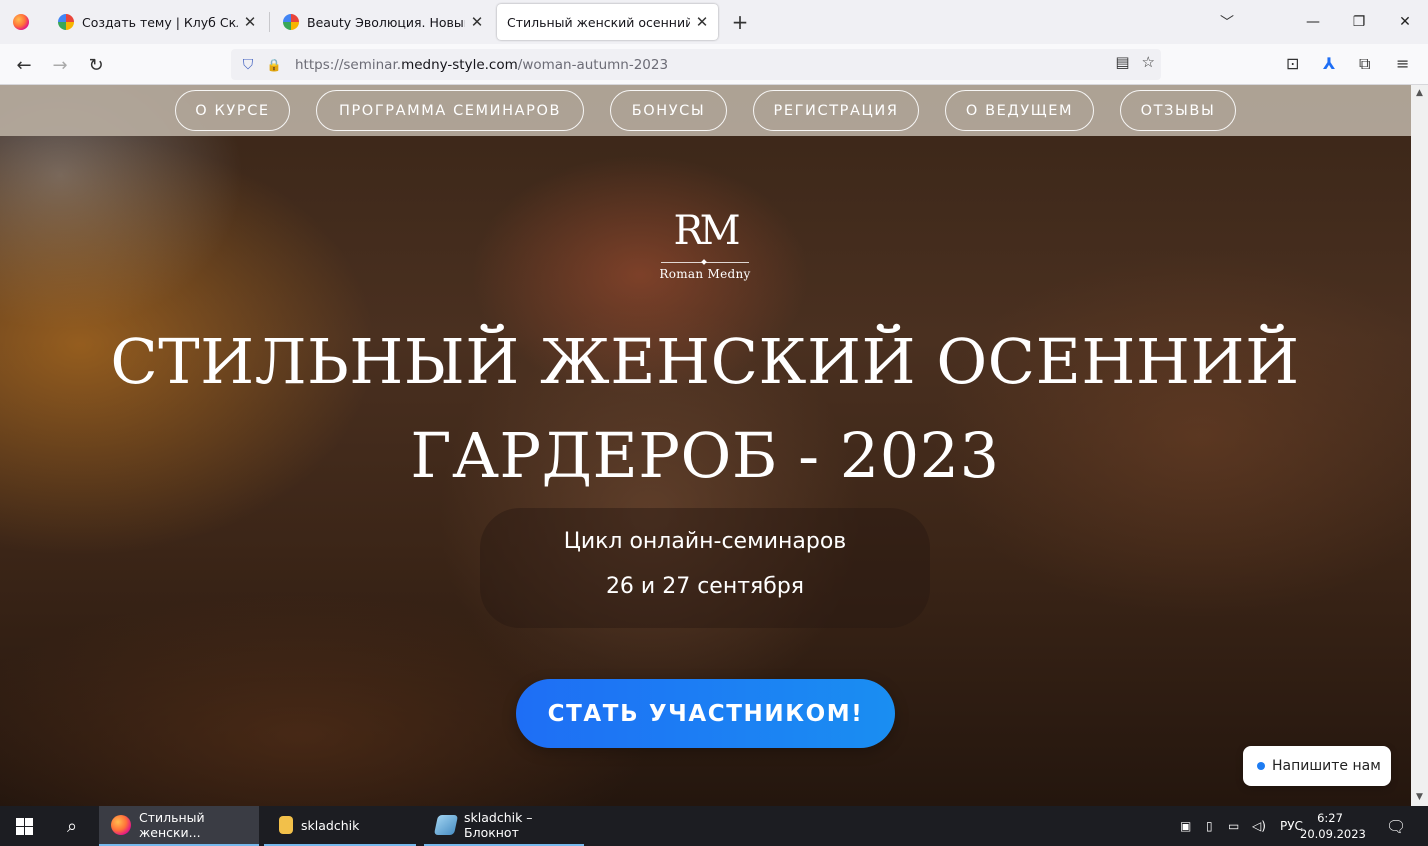  Describe the element at coordinates (1122, 62) in the screenshot. I see `reader-view-icon: ▤` at that location.